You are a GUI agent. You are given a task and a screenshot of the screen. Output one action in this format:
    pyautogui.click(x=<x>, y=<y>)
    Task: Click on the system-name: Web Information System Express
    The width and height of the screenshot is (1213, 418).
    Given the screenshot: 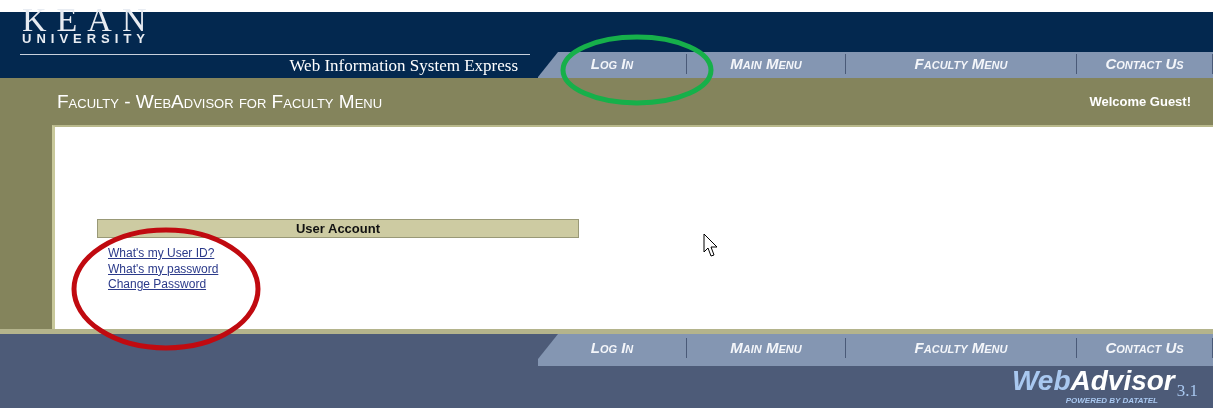 What is the action you would take?
    pyautogui.click(x=403, y=66)
    